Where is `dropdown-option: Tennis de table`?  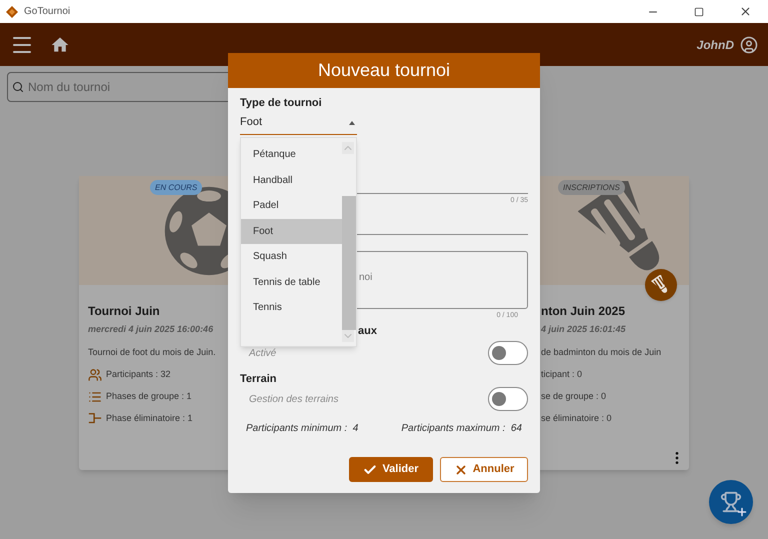 dropdown-option: Tennis de table is located at coordinates (291, 282).